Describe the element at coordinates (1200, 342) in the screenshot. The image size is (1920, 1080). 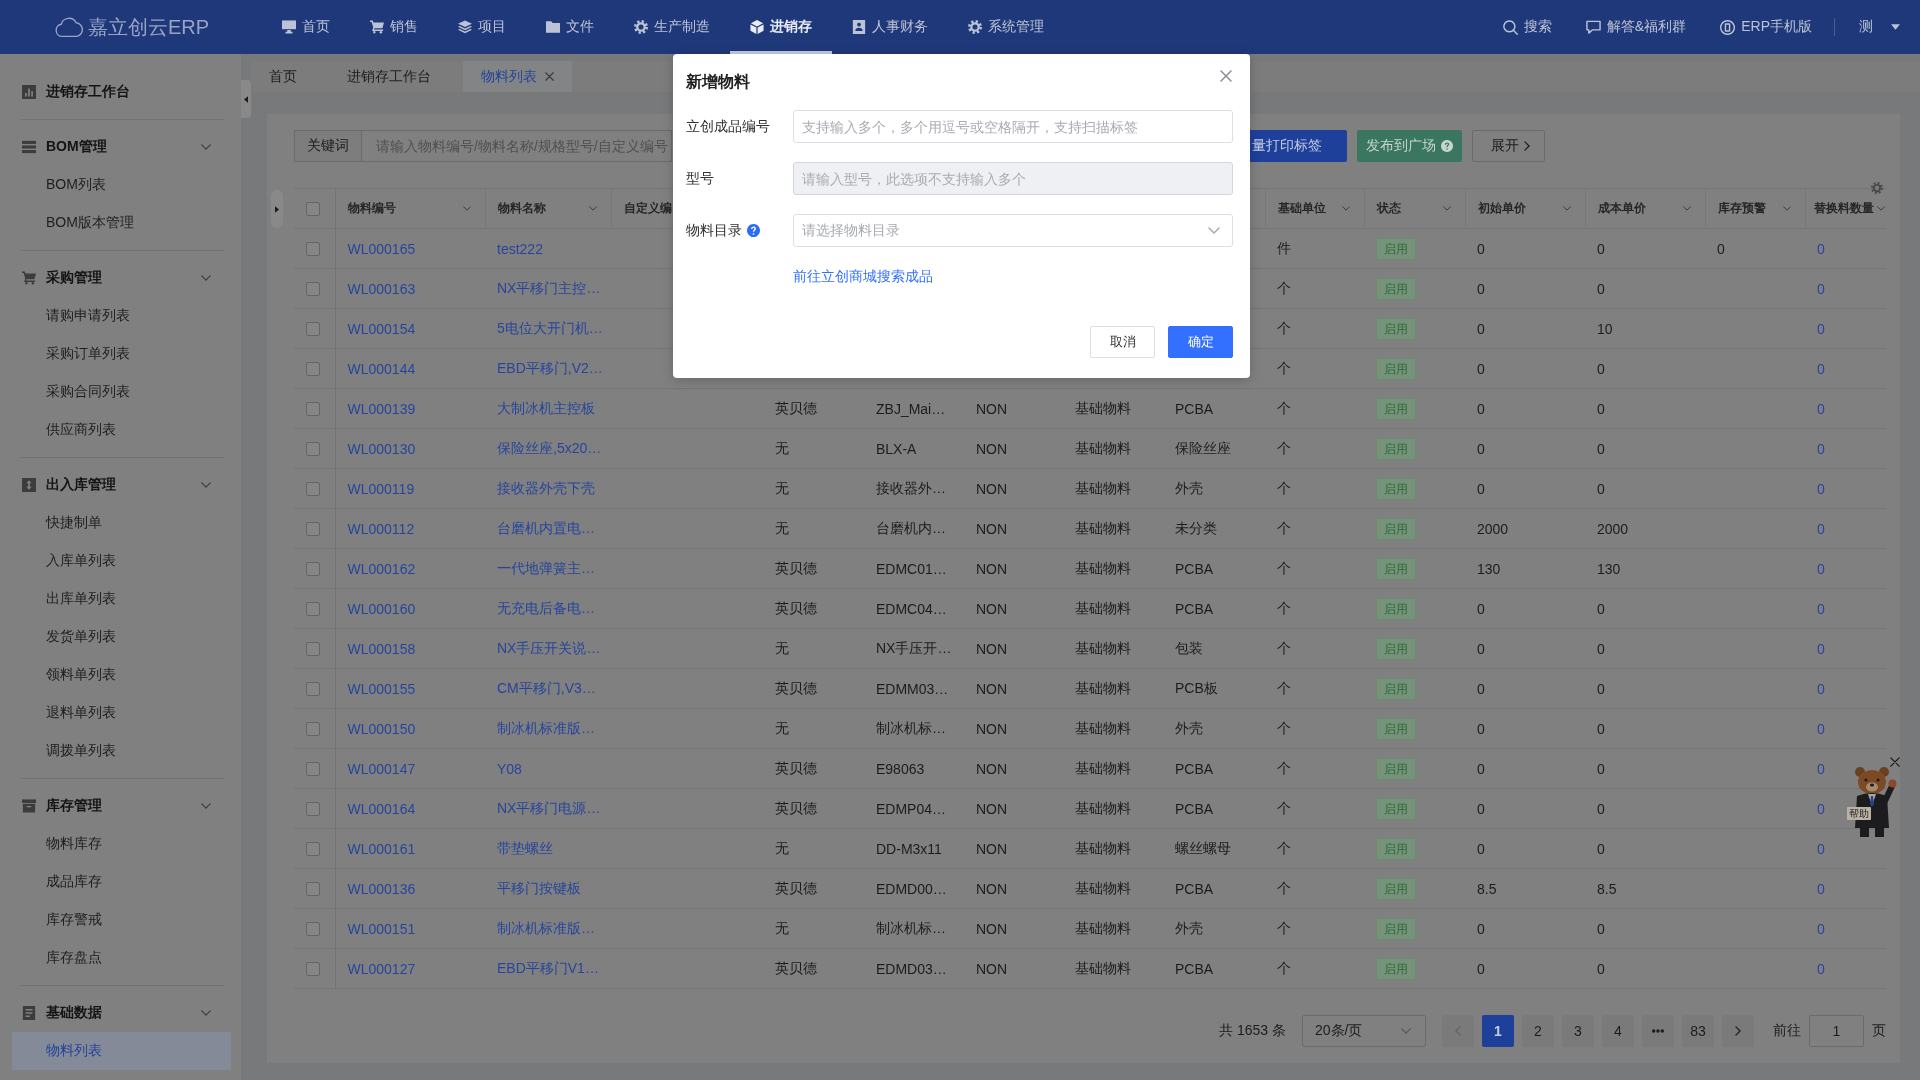
I see `confirm-button: 确定` at that location.